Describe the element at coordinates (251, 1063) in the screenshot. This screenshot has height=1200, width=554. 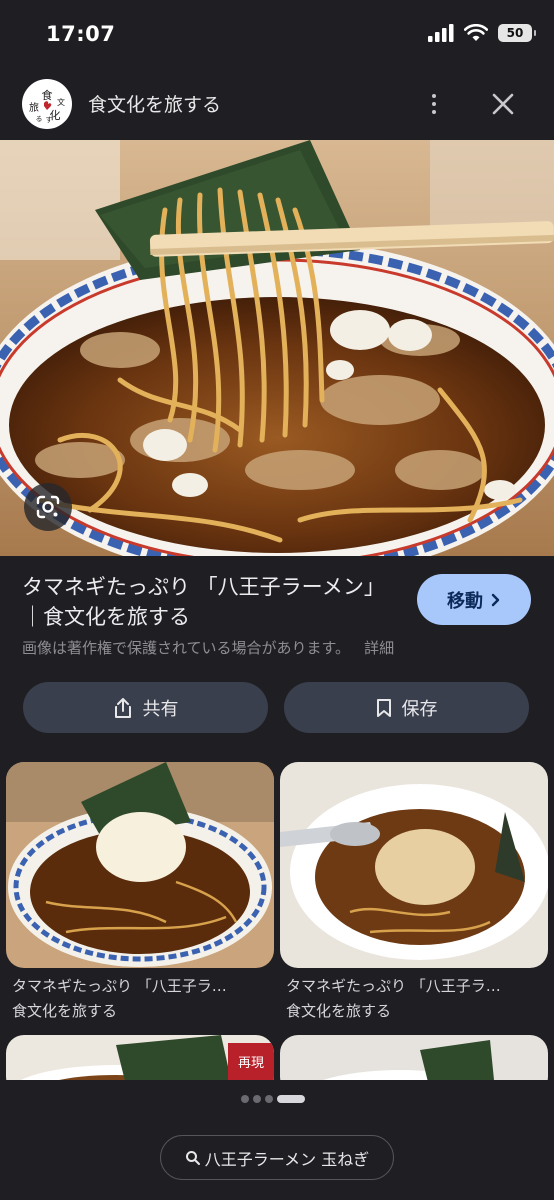
I see `badge-text: 再現` at that location.